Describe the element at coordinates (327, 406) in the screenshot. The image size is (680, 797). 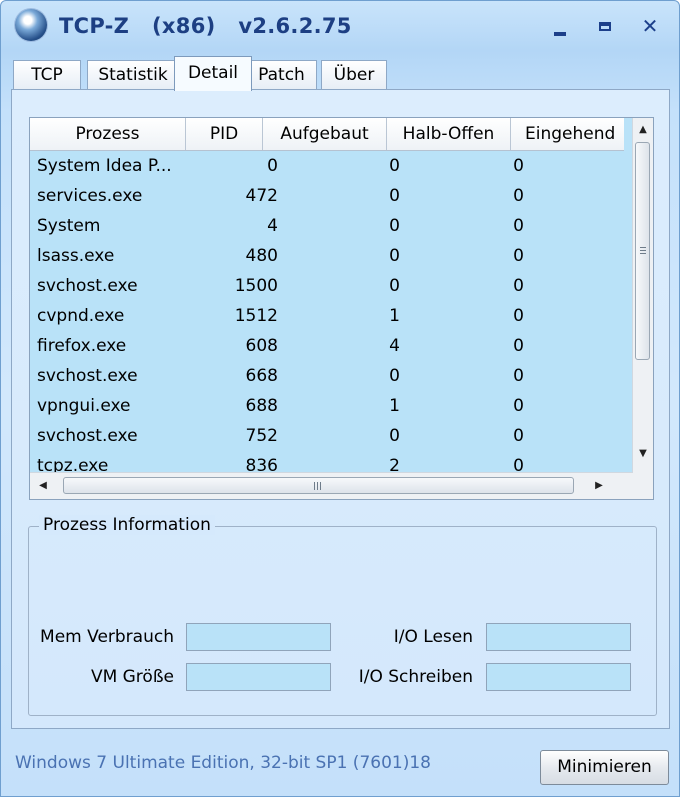
I see `table-row: vpngui.exe 688 1 00` at that location.